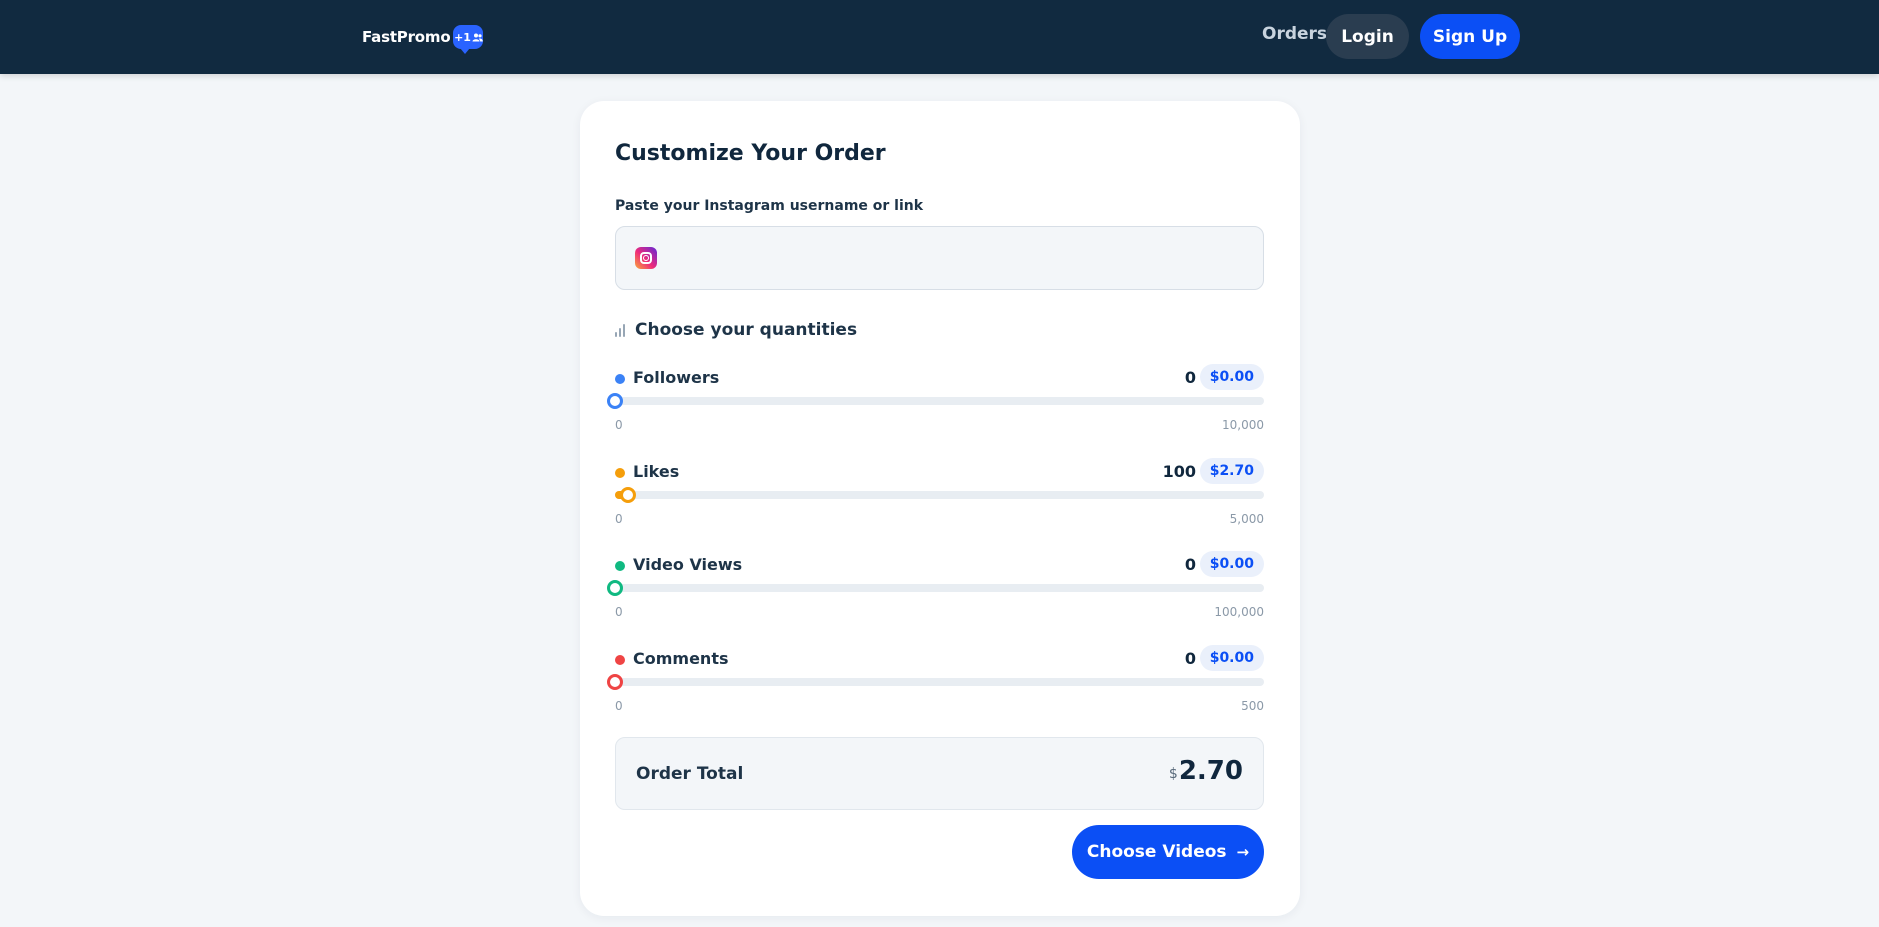 The image size is (1879, 927). Describe the element at coordinates (1252, 706) in the screenshot. I see `comments-max-label: 500` at that location.